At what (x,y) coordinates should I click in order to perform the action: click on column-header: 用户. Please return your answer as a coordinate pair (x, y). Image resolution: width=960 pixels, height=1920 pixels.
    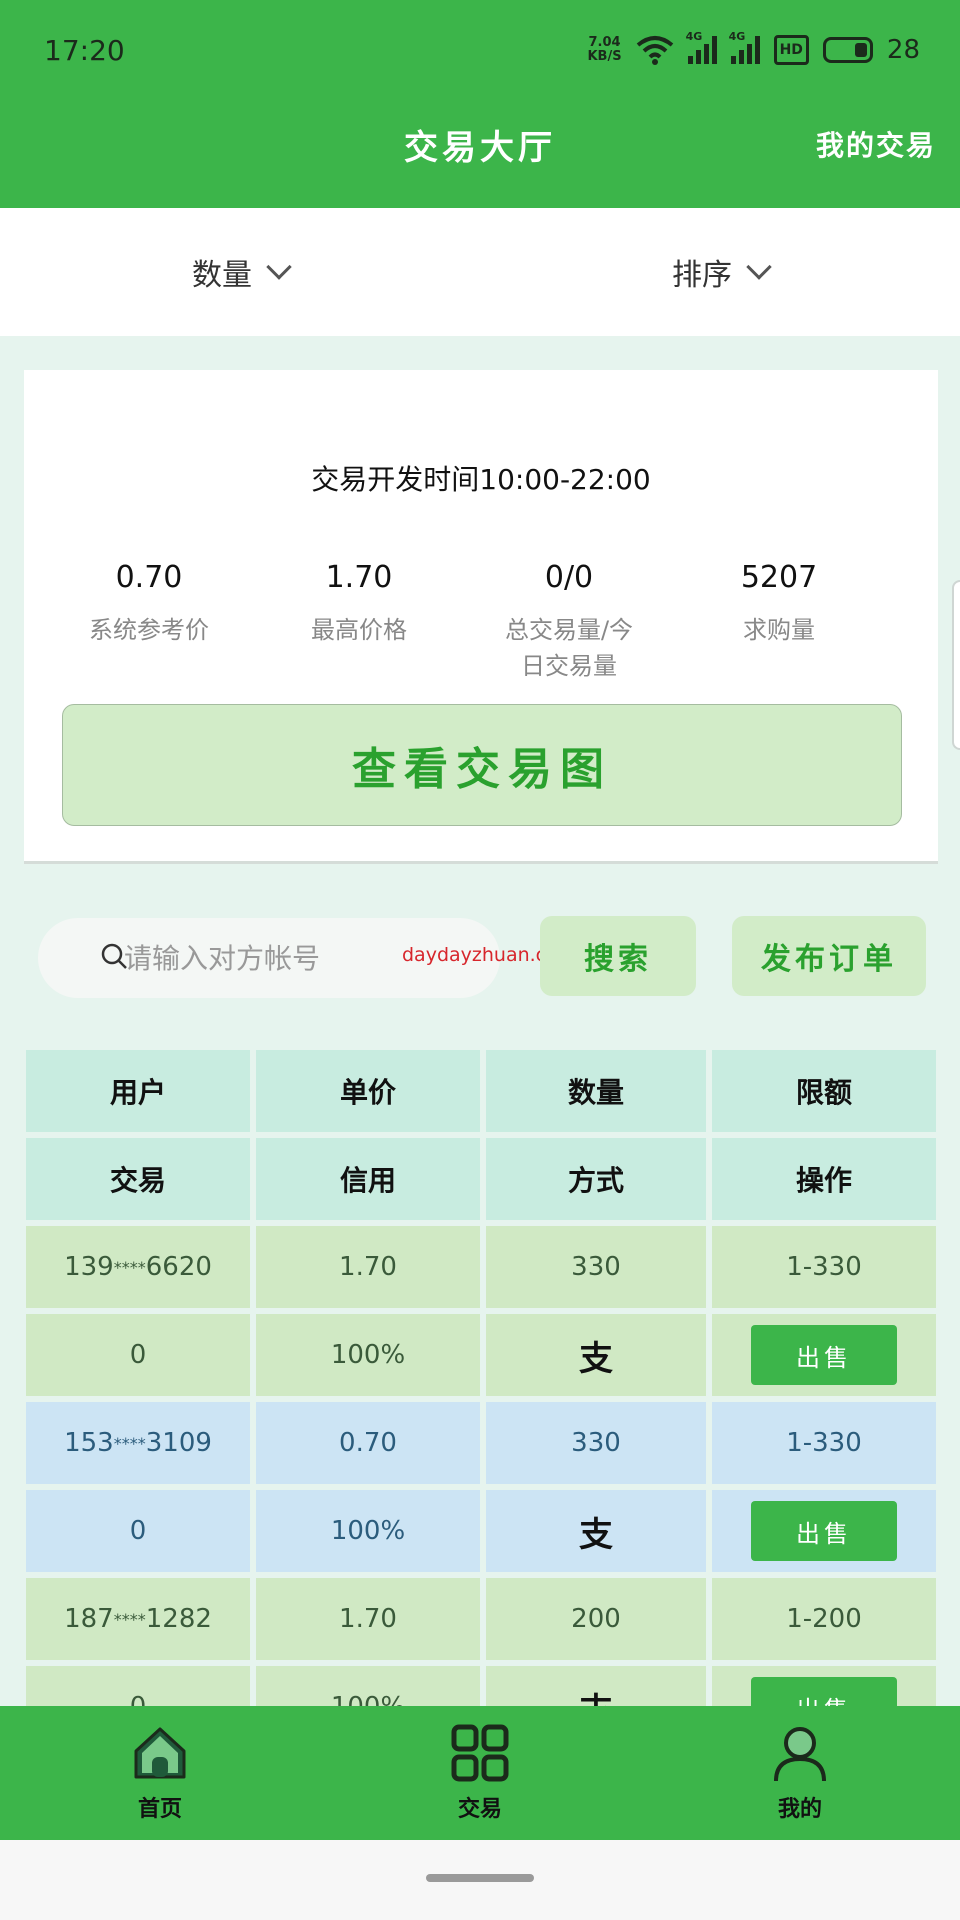
    Looking at the image, I should click on (138, 1091).